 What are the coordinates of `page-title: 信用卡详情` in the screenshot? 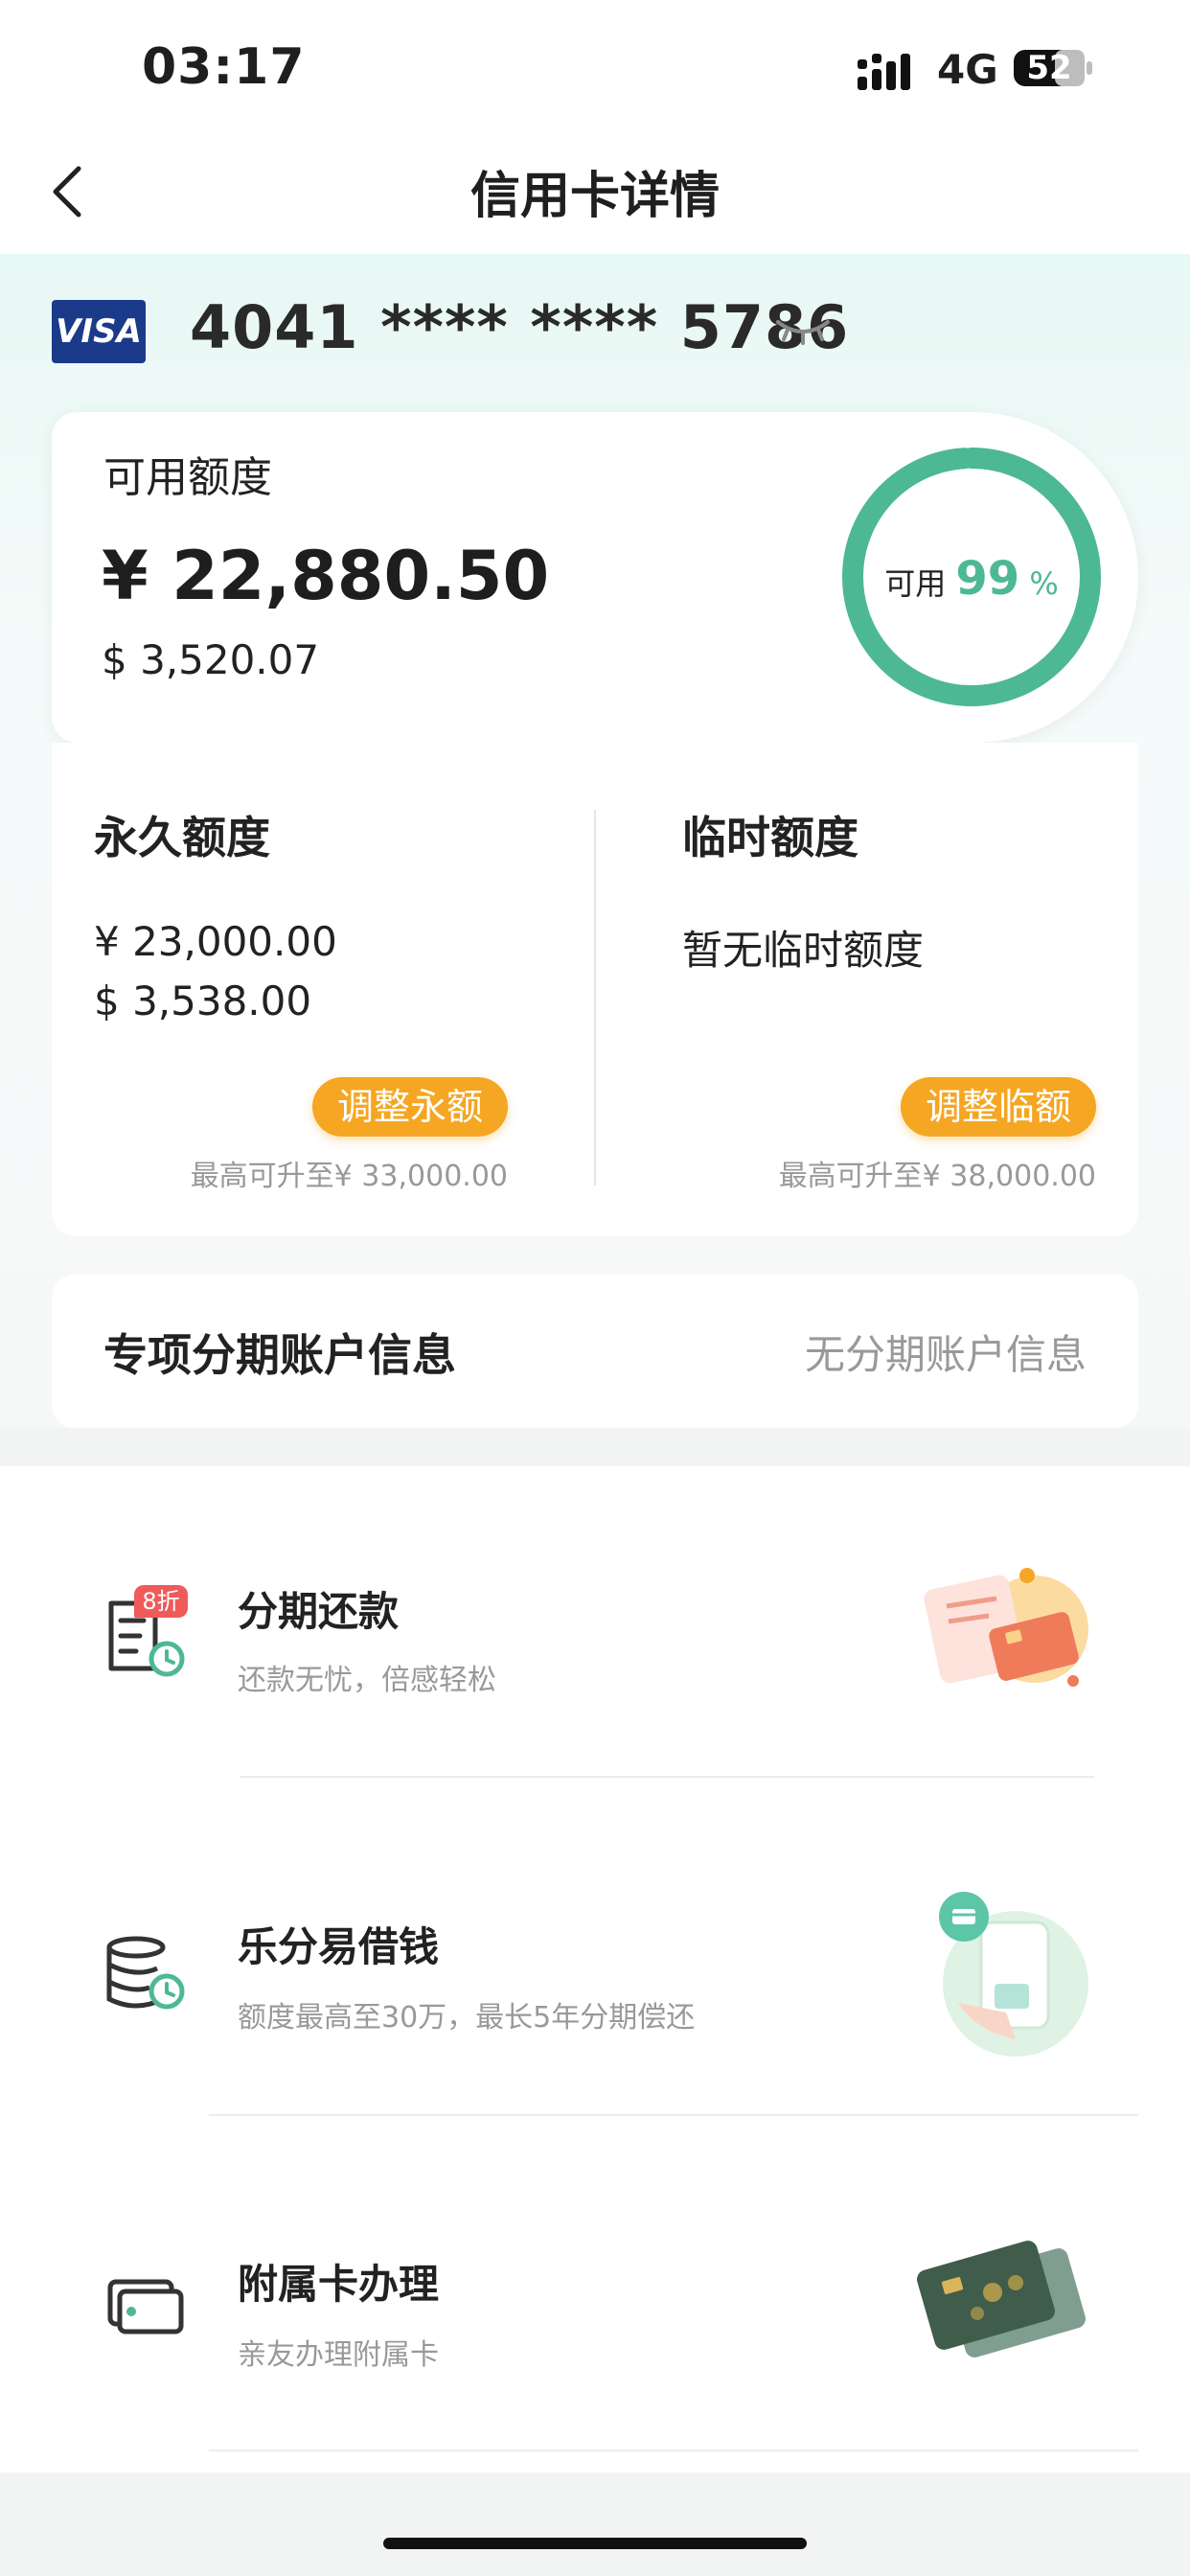 It's located at (594, 196).